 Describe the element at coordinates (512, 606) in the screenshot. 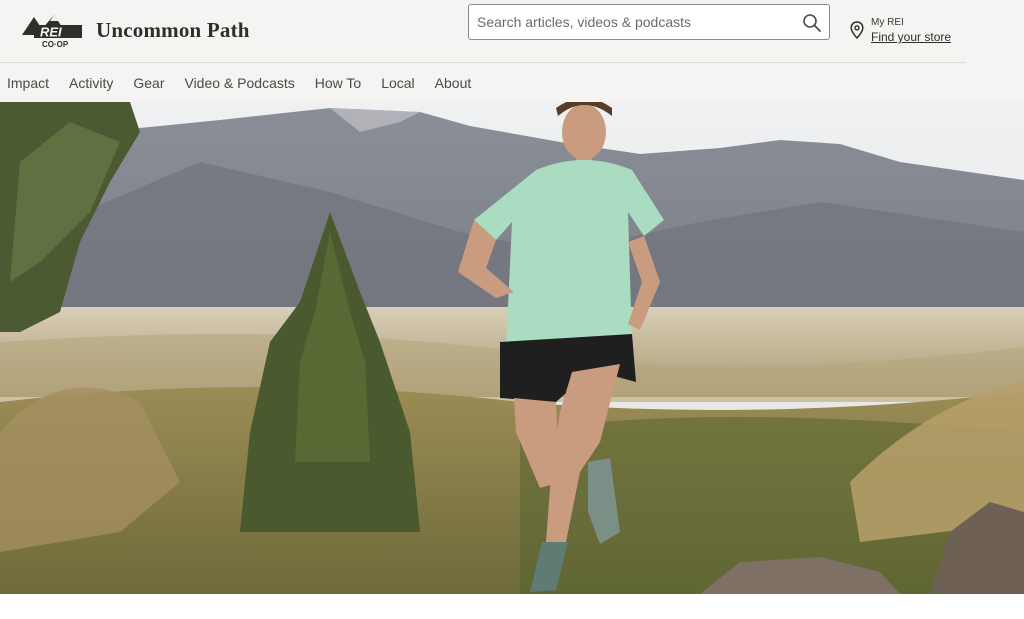

I see `page-body` at that location.